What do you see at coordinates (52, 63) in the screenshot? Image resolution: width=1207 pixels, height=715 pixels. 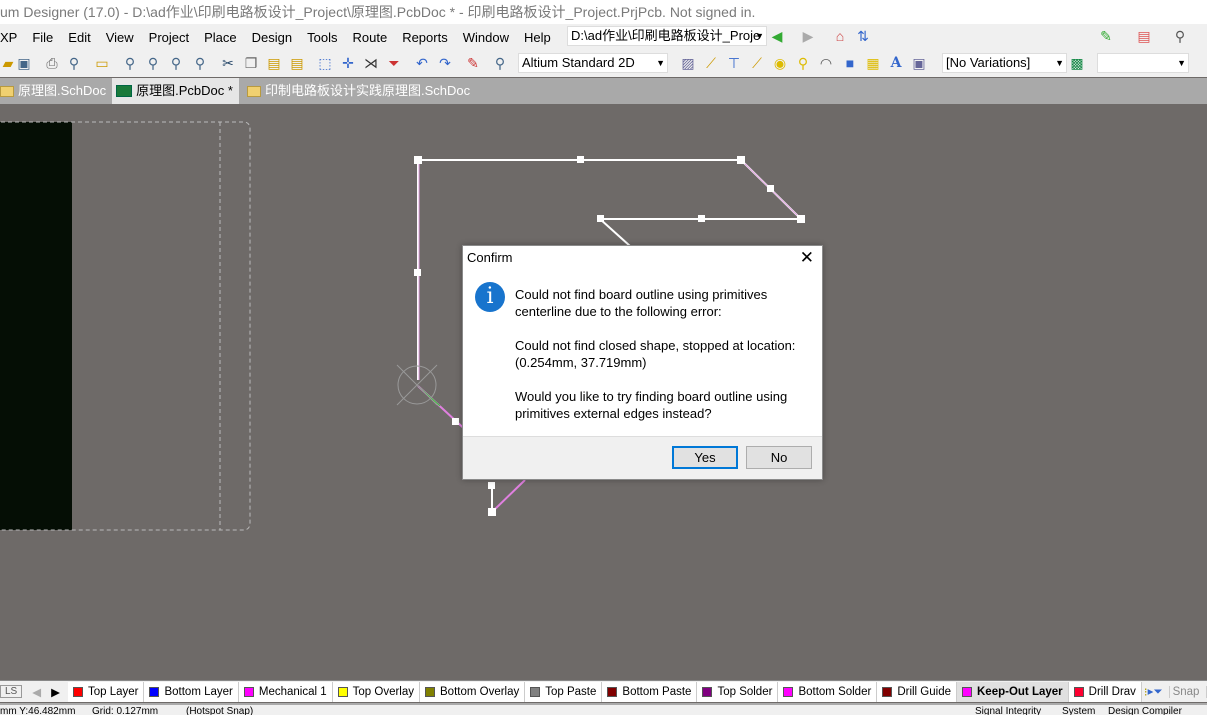 I see `print-icon: ⎙` at bounding box center [52, 63].